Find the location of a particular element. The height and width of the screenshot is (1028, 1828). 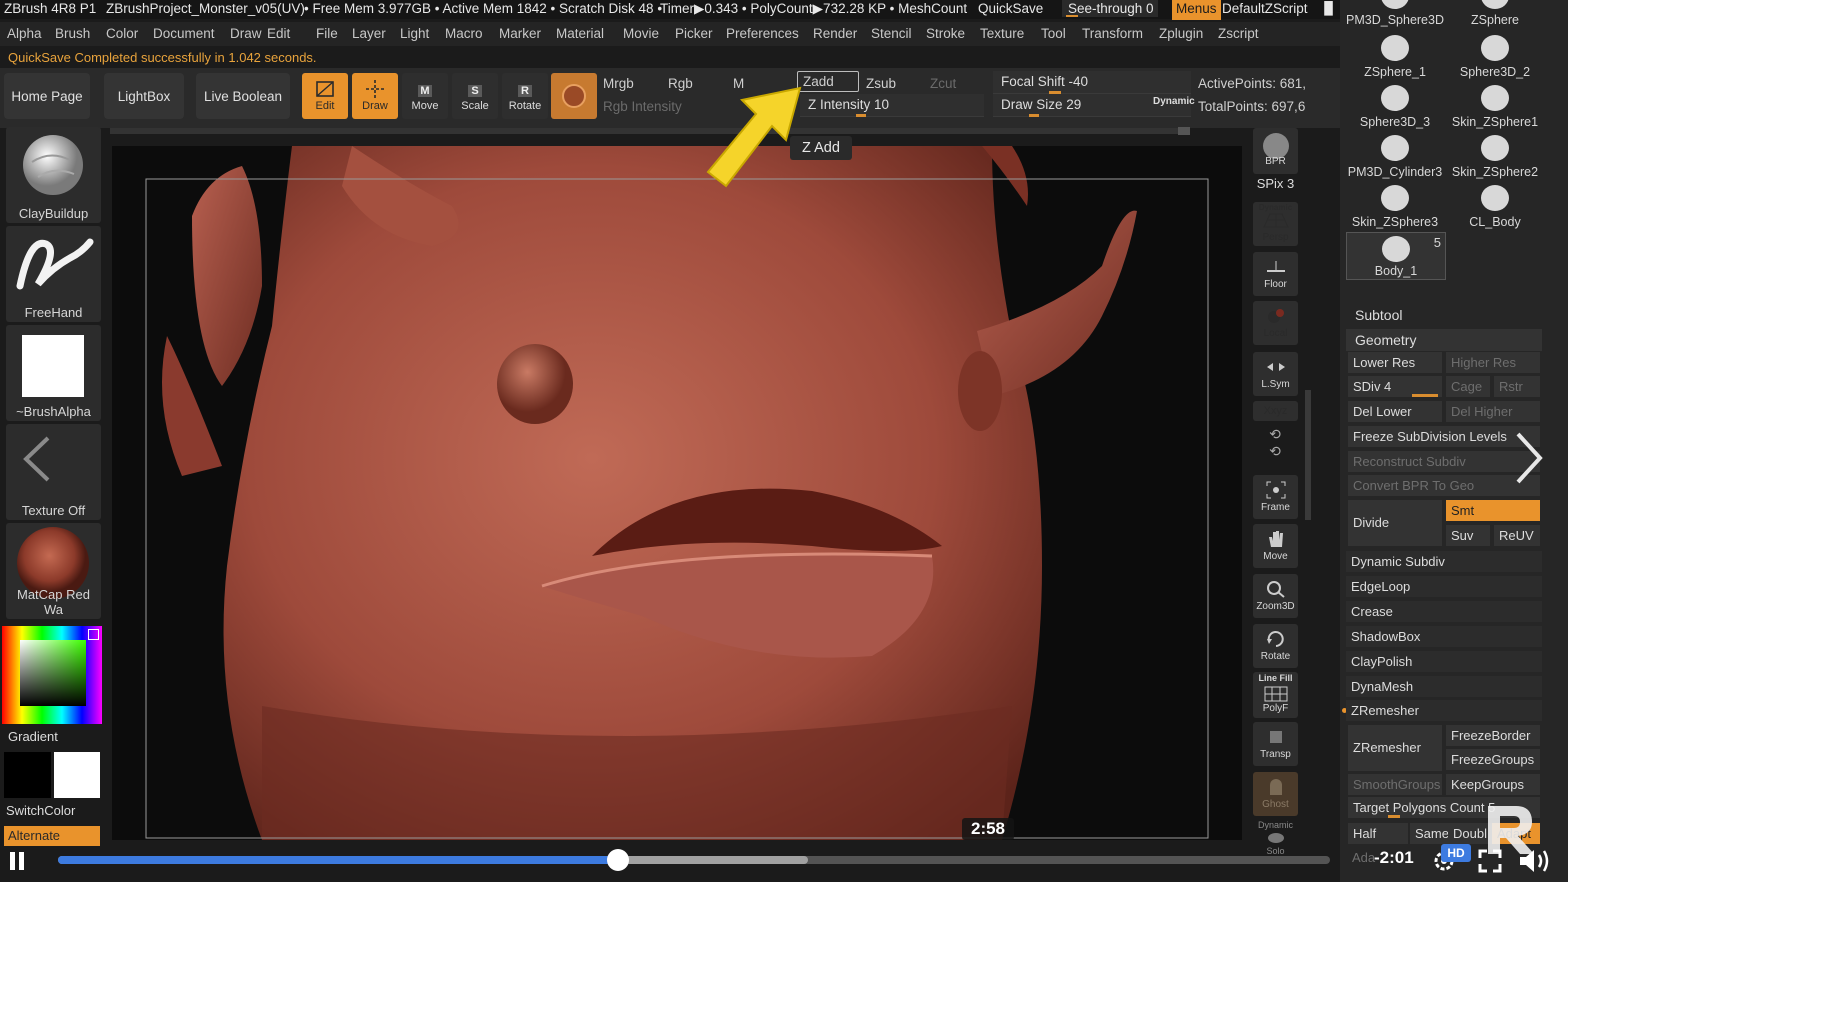

color-picker is located at coordinates (52, 675).